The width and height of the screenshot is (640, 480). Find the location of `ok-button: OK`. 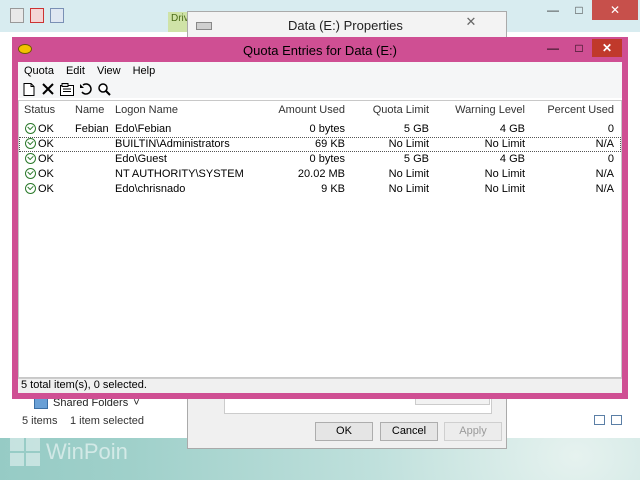

ok-button: OK is located at coordinates (344, 431).